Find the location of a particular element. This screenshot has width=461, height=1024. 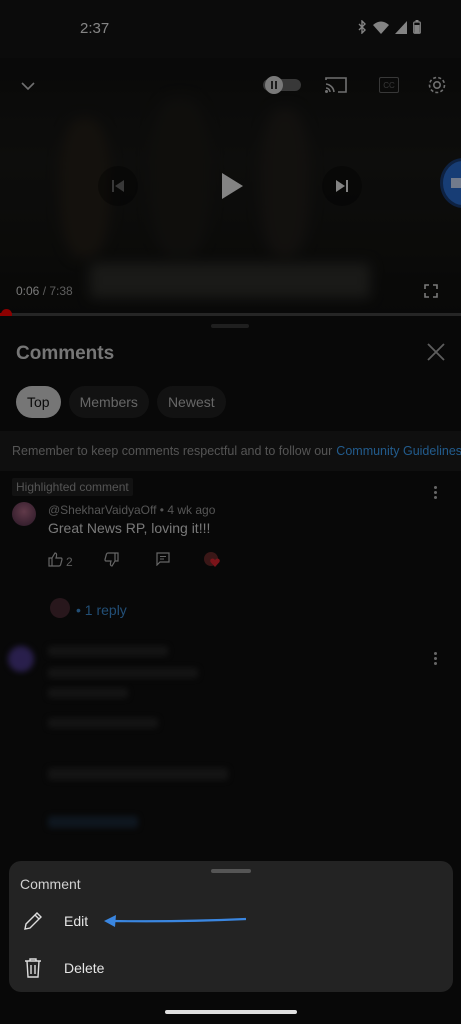

home-indicator is located at coordinates (231, 1012).